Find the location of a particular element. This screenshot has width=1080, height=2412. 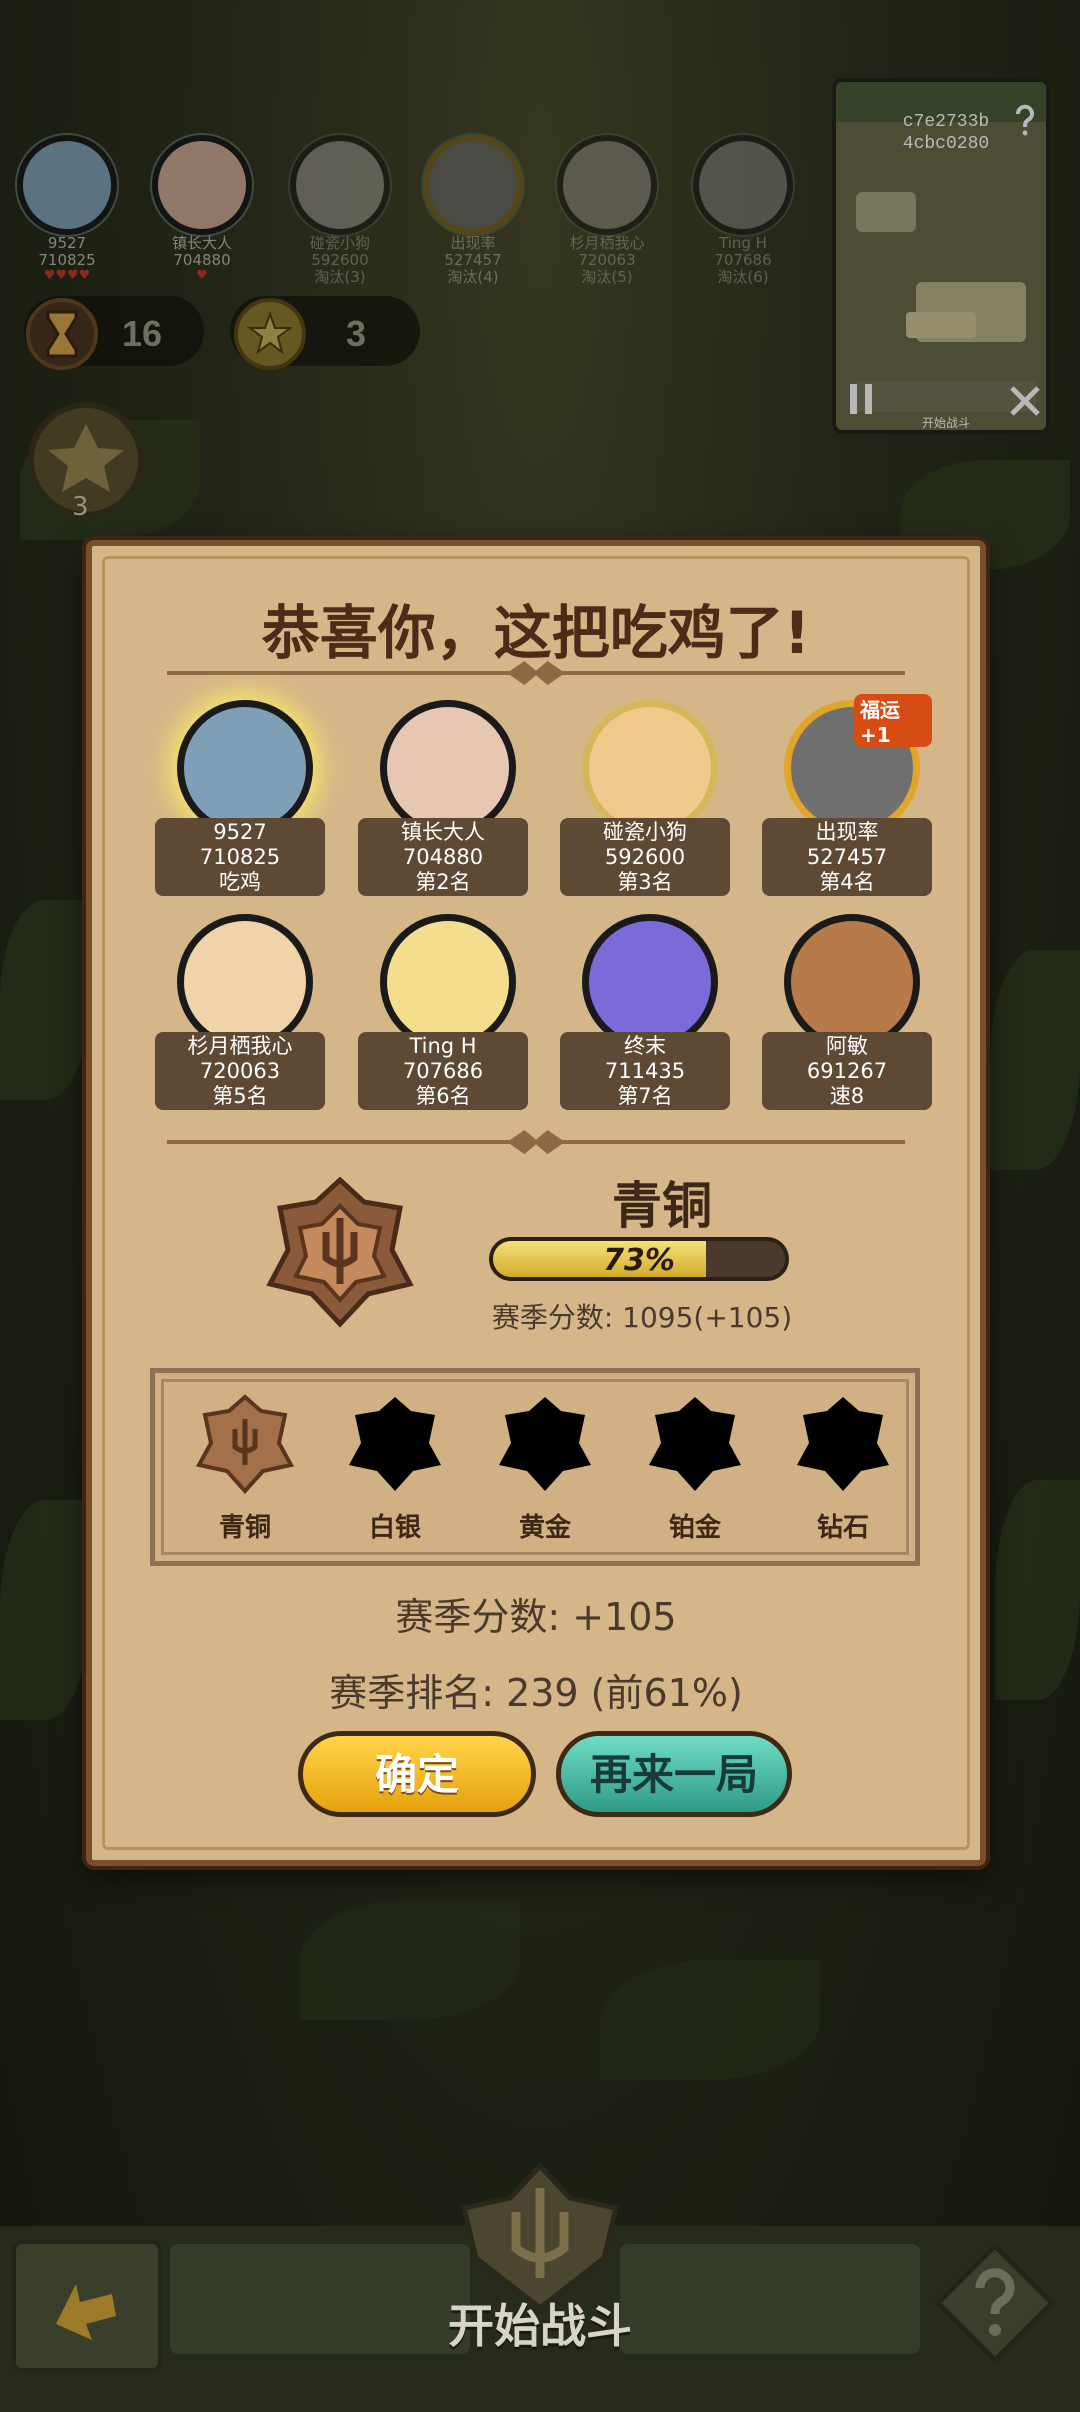

player-rank: 速8 is located at coordinates (847, 1096).